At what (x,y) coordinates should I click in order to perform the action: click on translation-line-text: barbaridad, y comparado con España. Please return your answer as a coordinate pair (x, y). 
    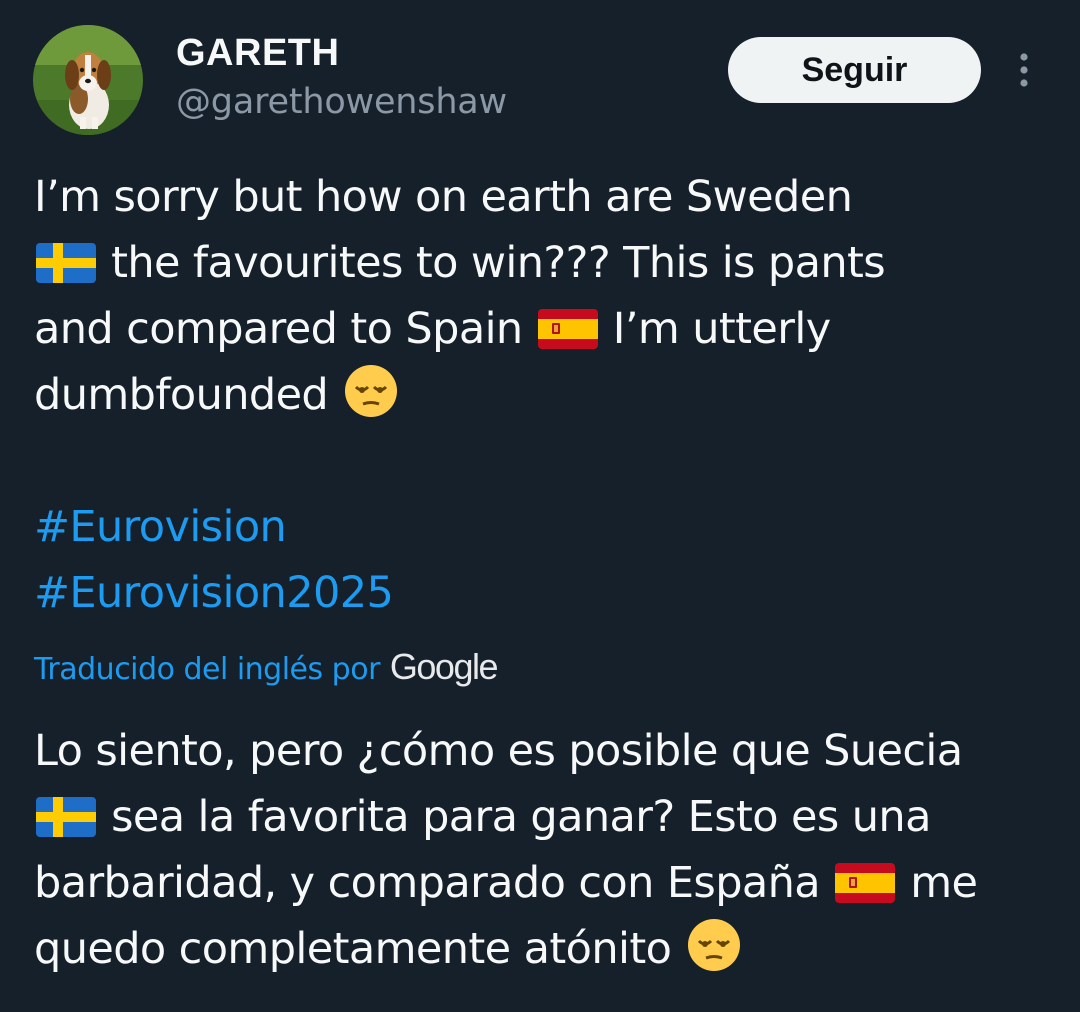
    Looking at the image, I should click on (427, 883).